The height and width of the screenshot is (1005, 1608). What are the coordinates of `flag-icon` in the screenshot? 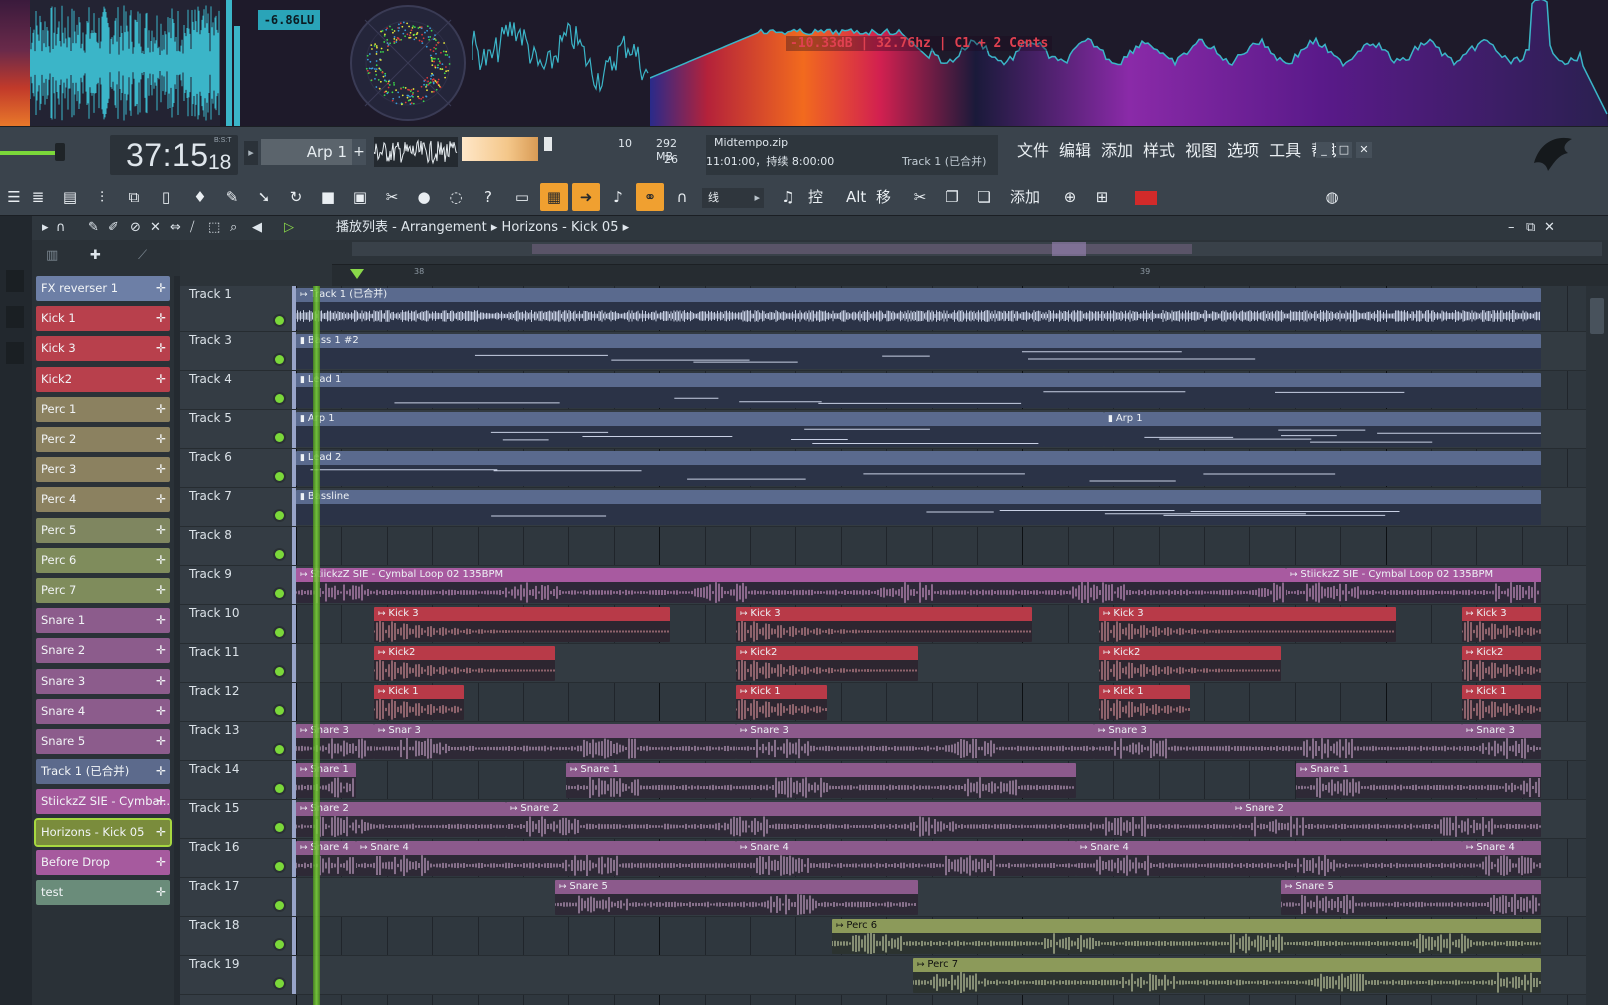 It's located at (1146, 197).